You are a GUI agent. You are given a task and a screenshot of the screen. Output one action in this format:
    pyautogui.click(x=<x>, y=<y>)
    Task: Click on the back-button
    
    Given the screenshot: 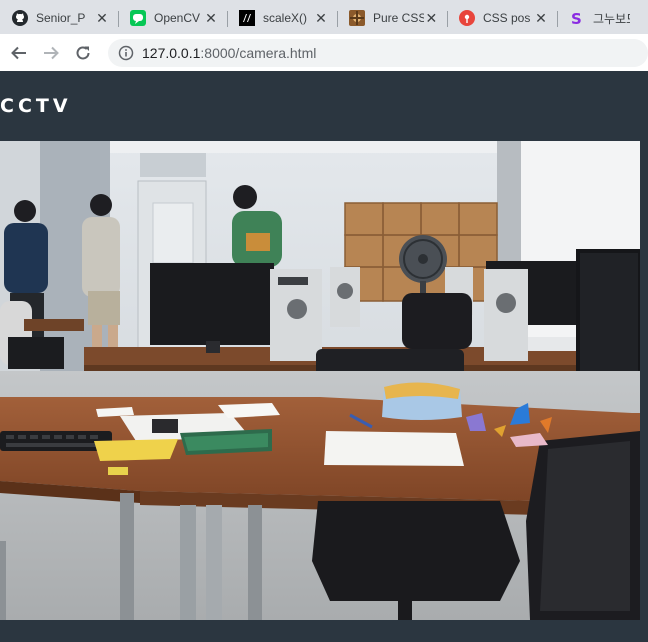 What is the action you would take?
    pyautogui.click(x=18, y=53)
    